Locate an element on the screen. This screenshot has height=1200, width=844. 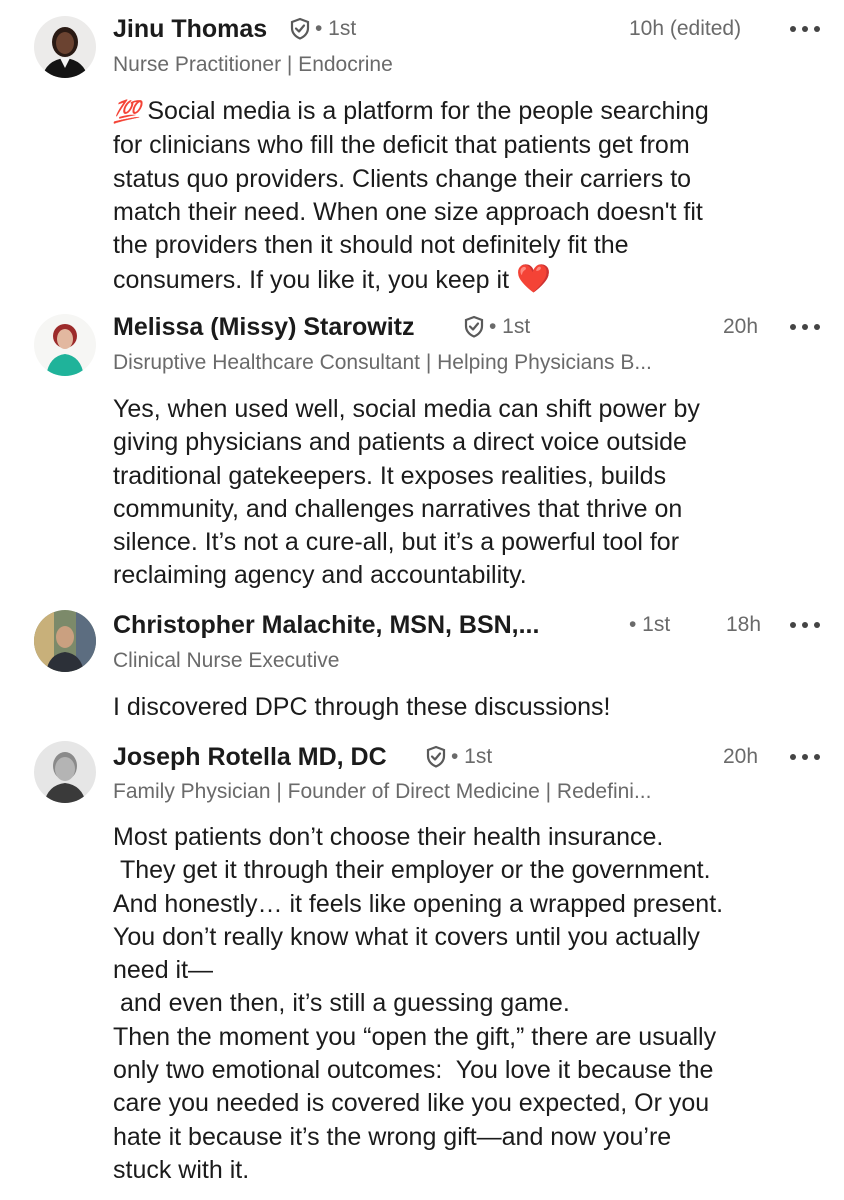
timestamp: 18h is located at coordinates (744, 624).